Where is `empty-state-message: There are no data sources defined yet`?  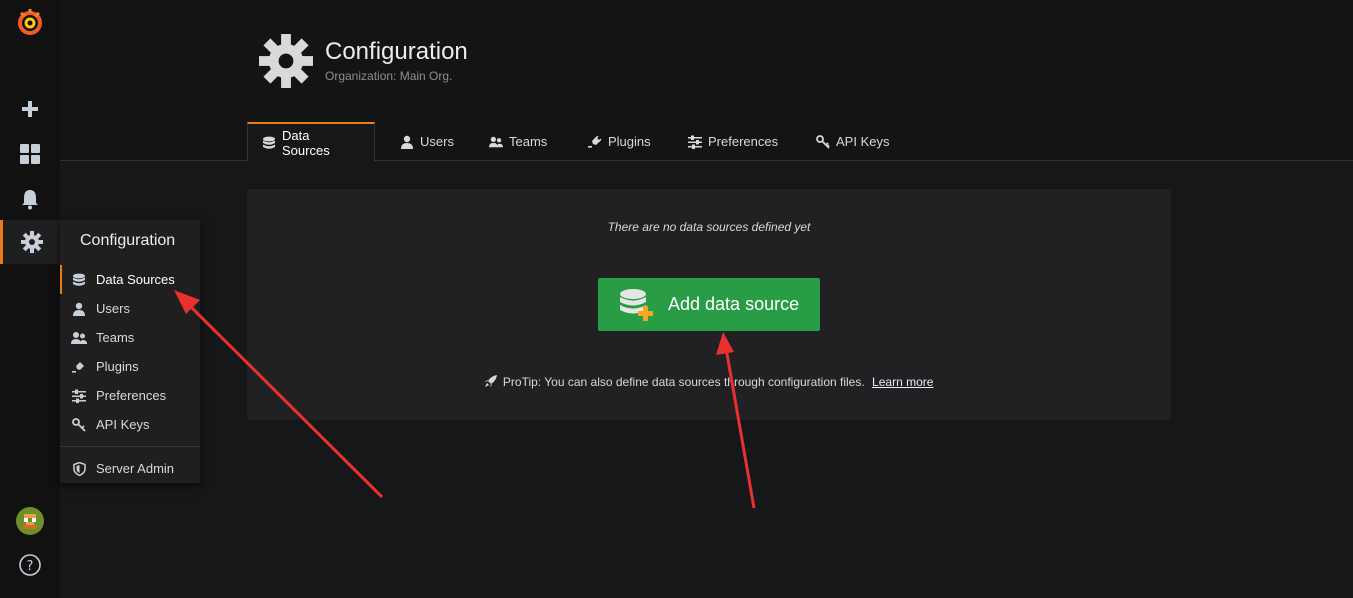
empty-state-message: There are no data sources defined yet is located at coordinates (709, 227).